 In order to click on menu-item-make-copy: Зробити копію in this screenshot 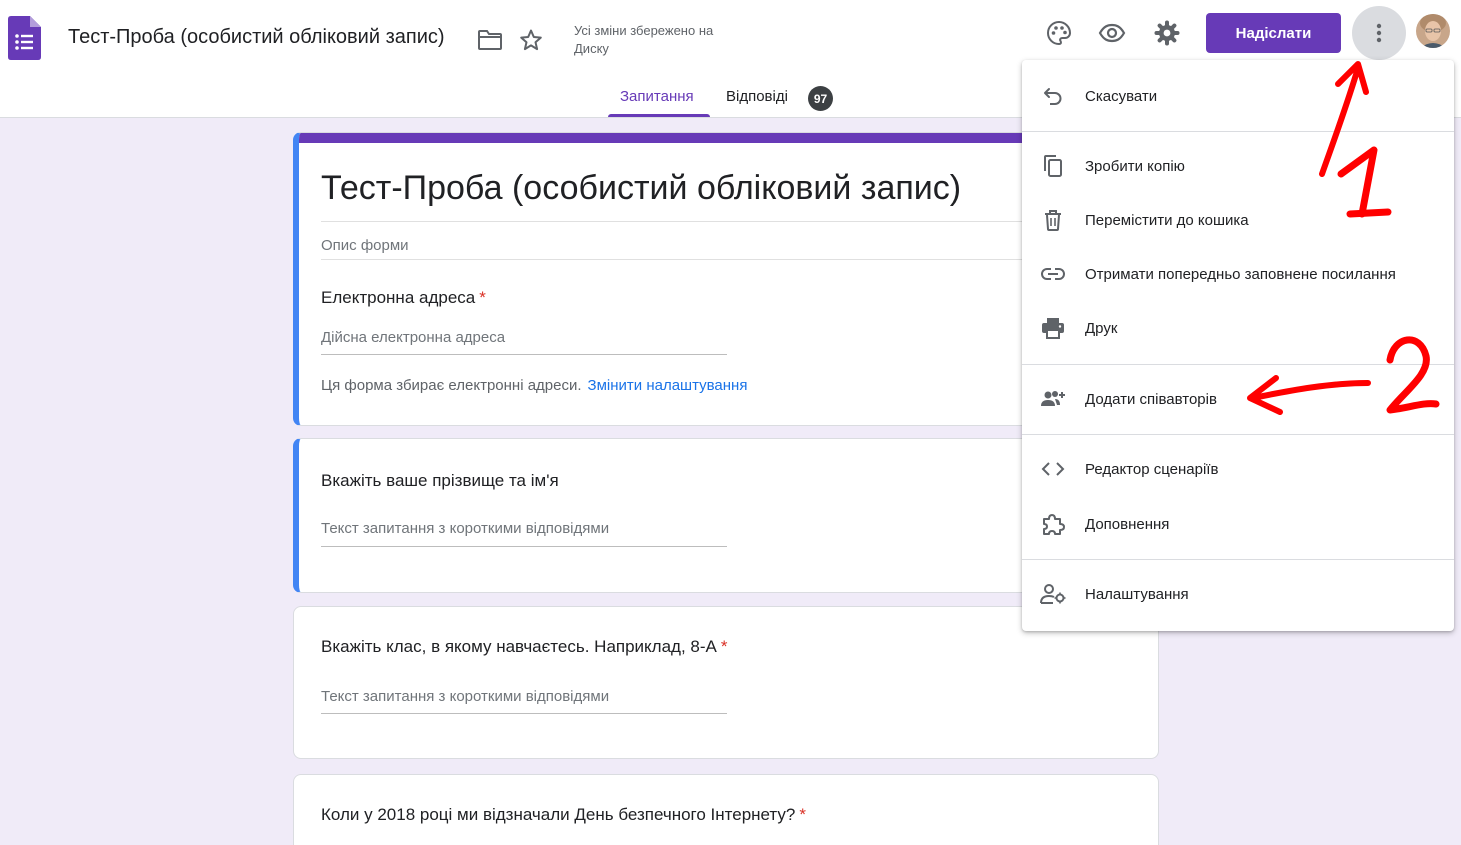, I will do `click(1238, 166)`.